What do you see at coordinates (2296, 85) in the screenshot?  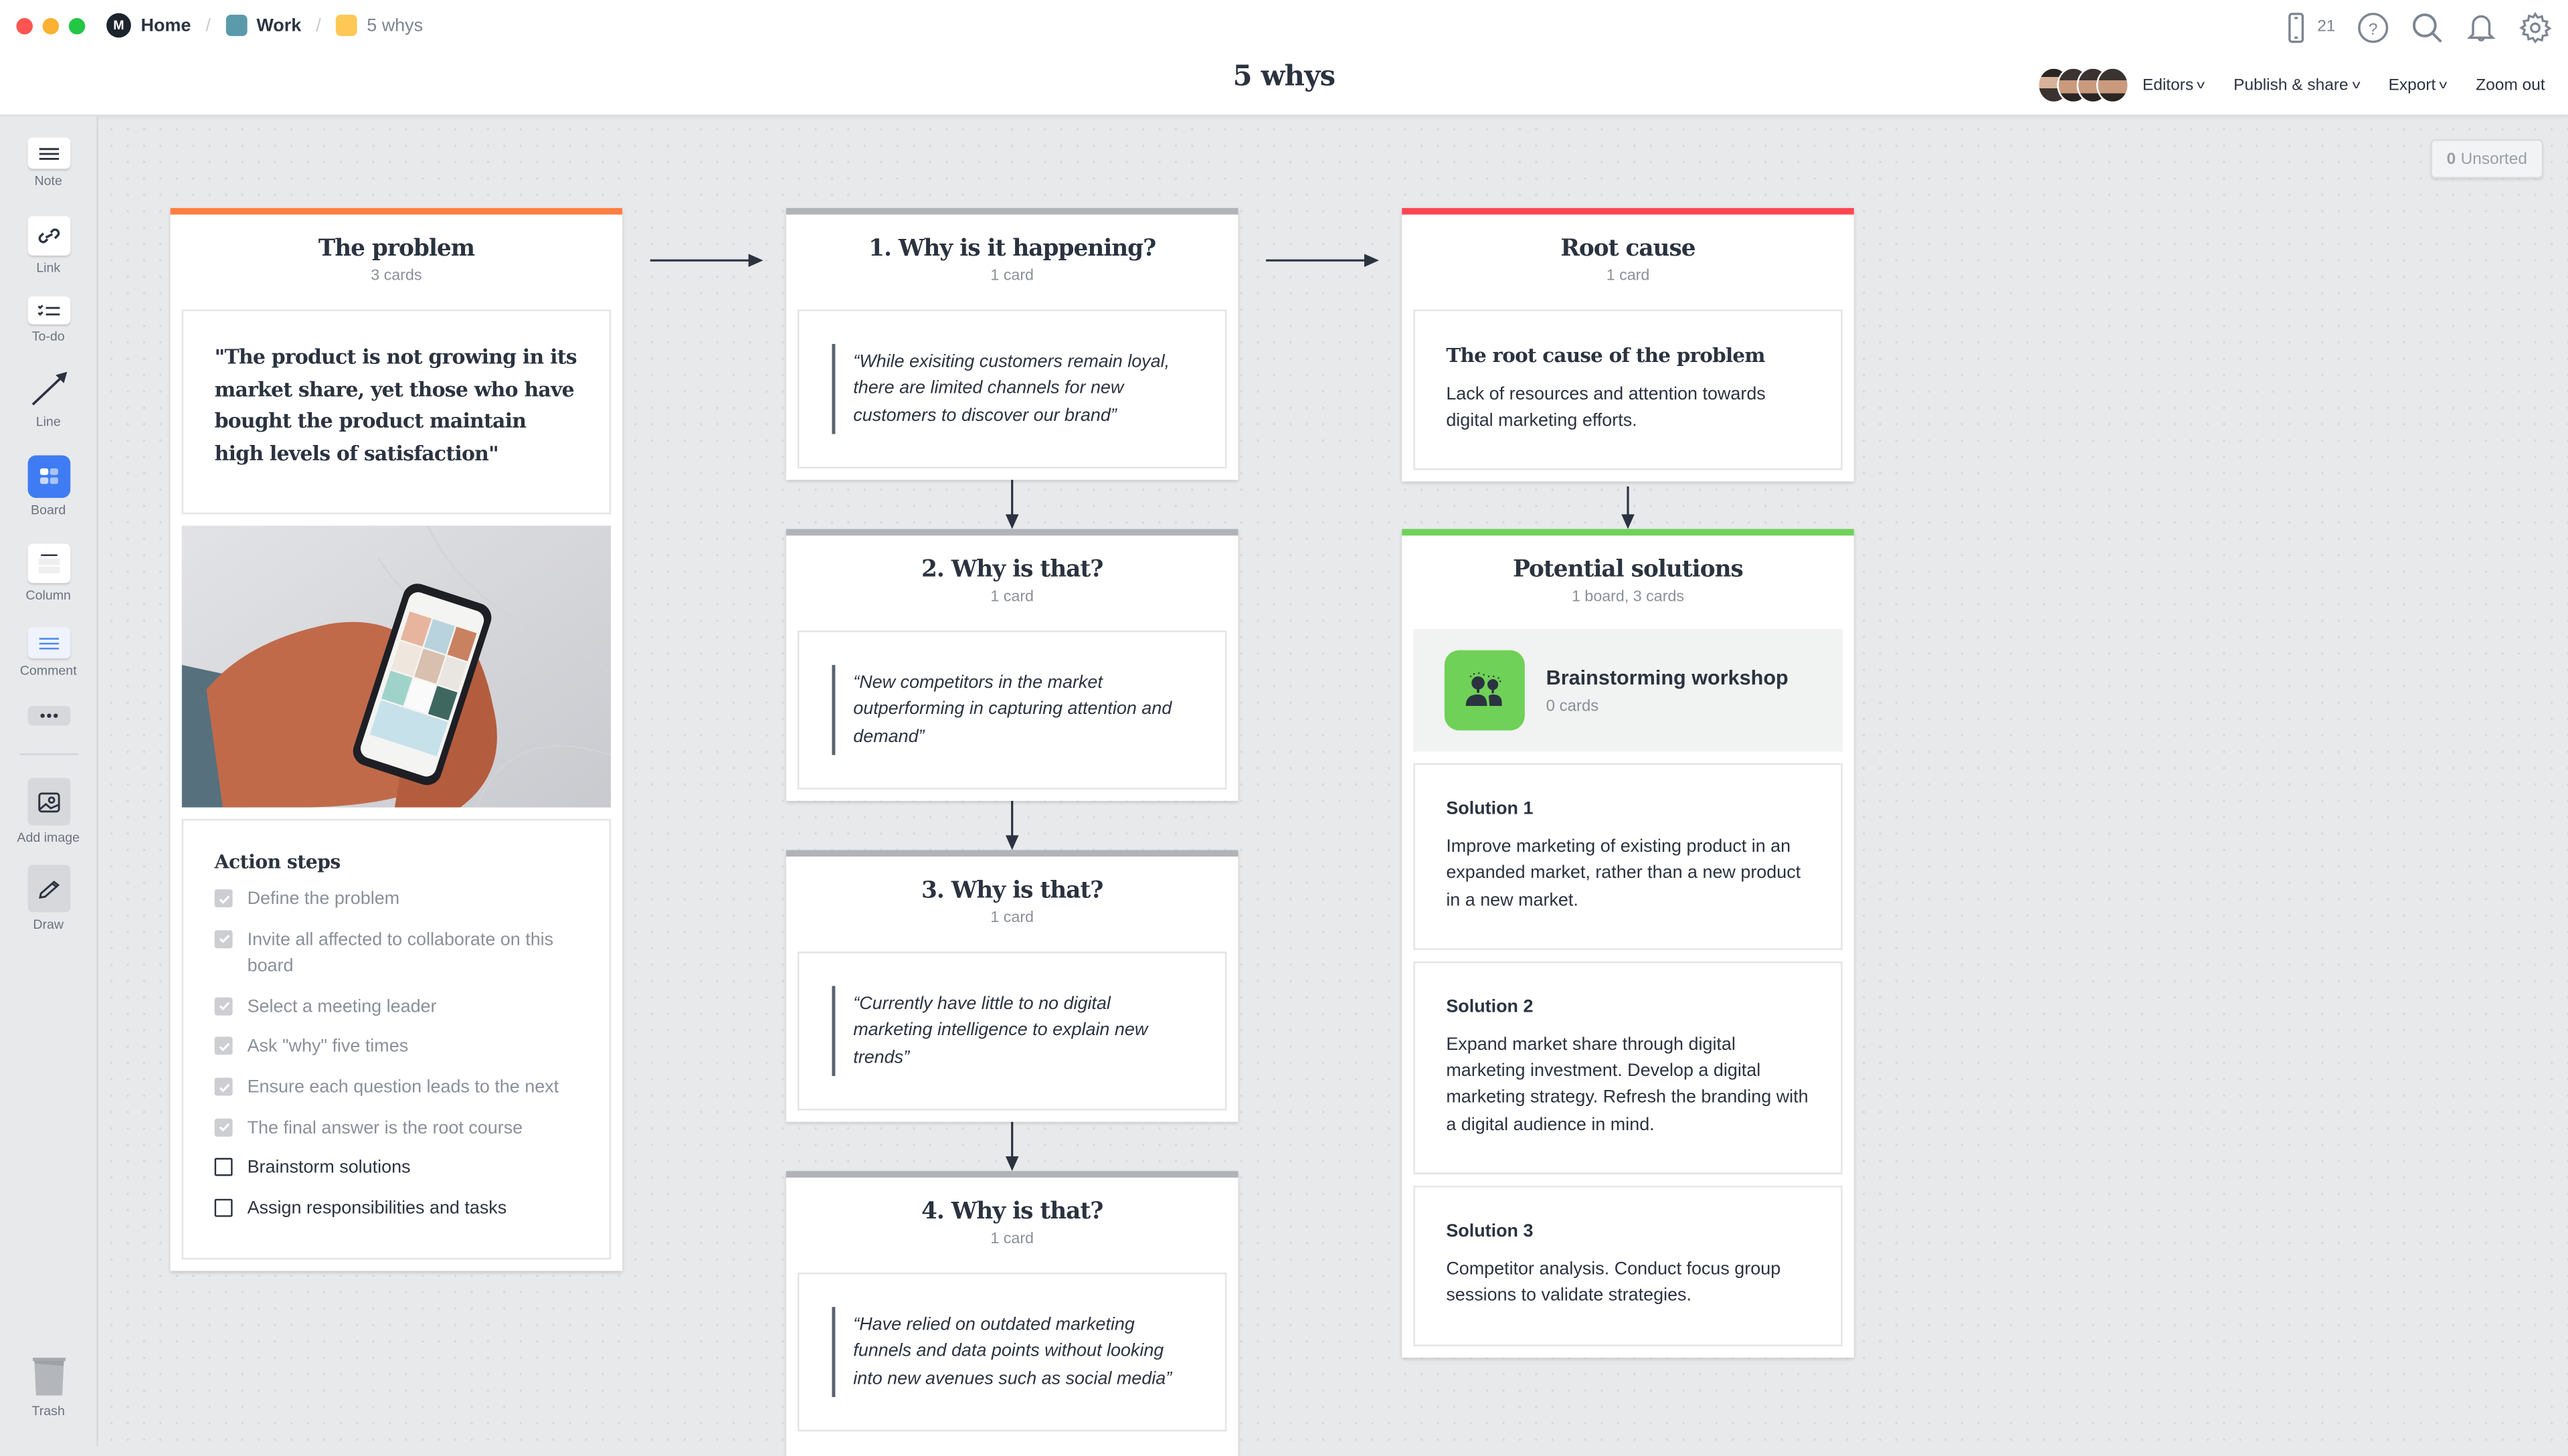 I see `publish-share-dropdown: Publish & share v` at bounding box center [2296, 85].